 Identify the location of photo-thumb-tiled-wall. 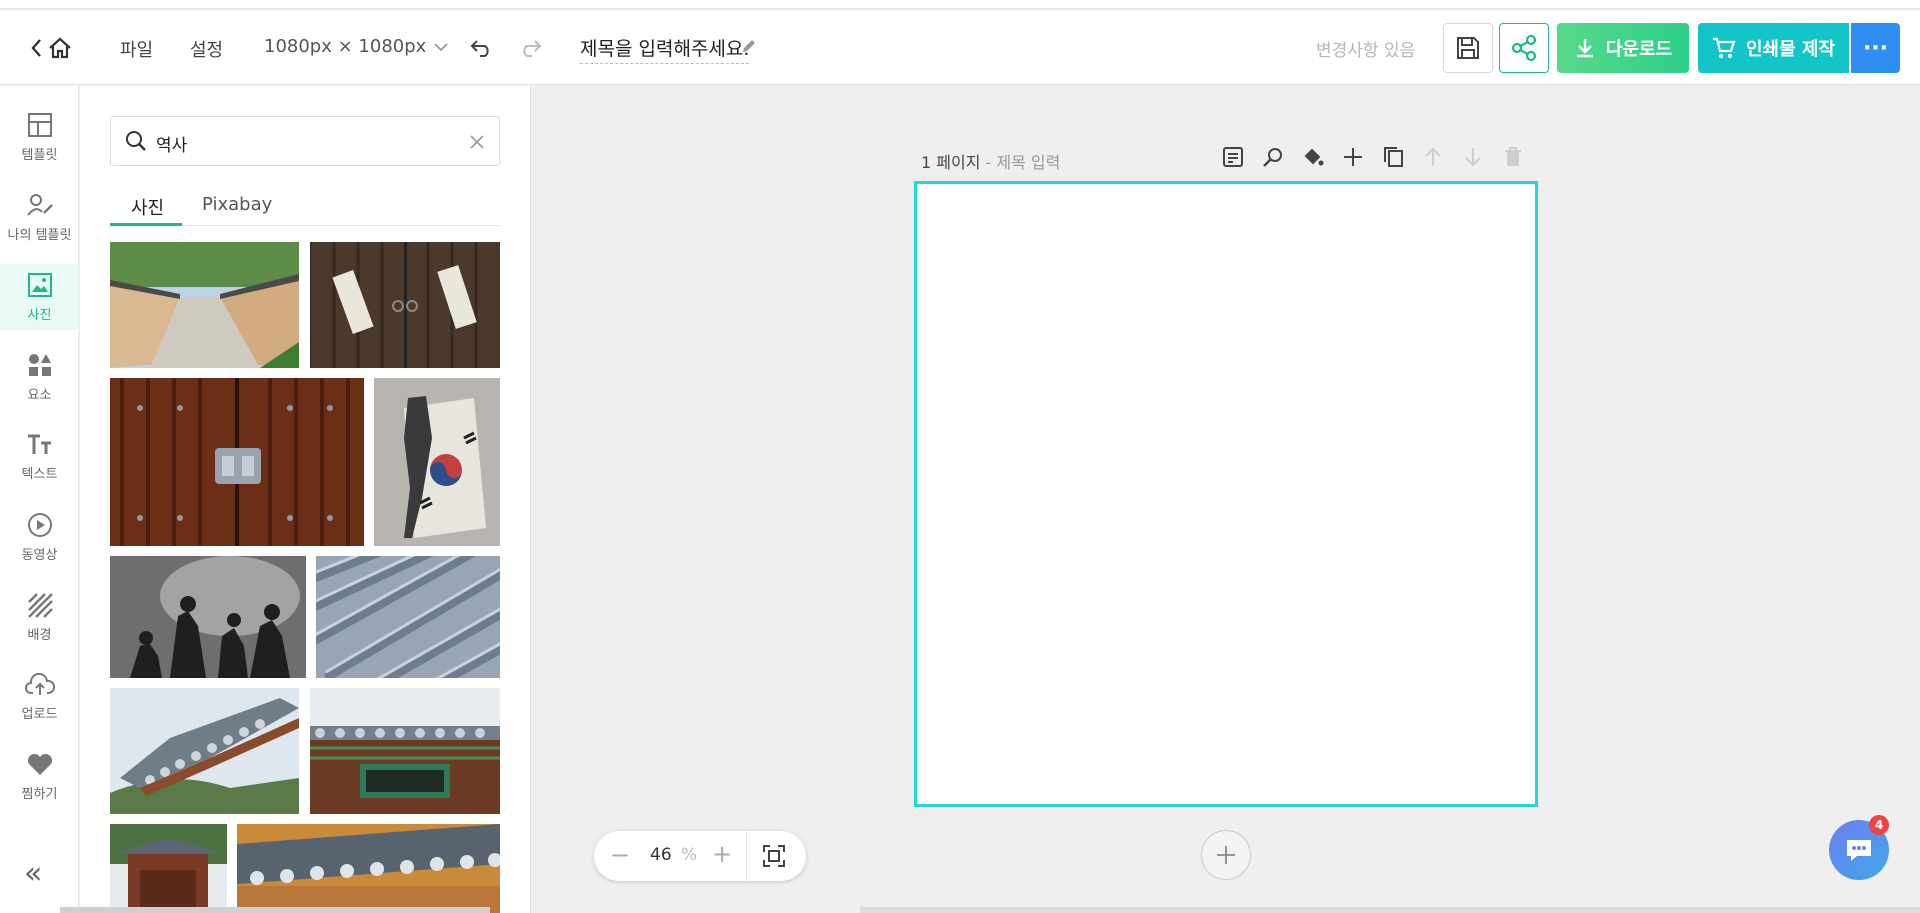
(368, 868).